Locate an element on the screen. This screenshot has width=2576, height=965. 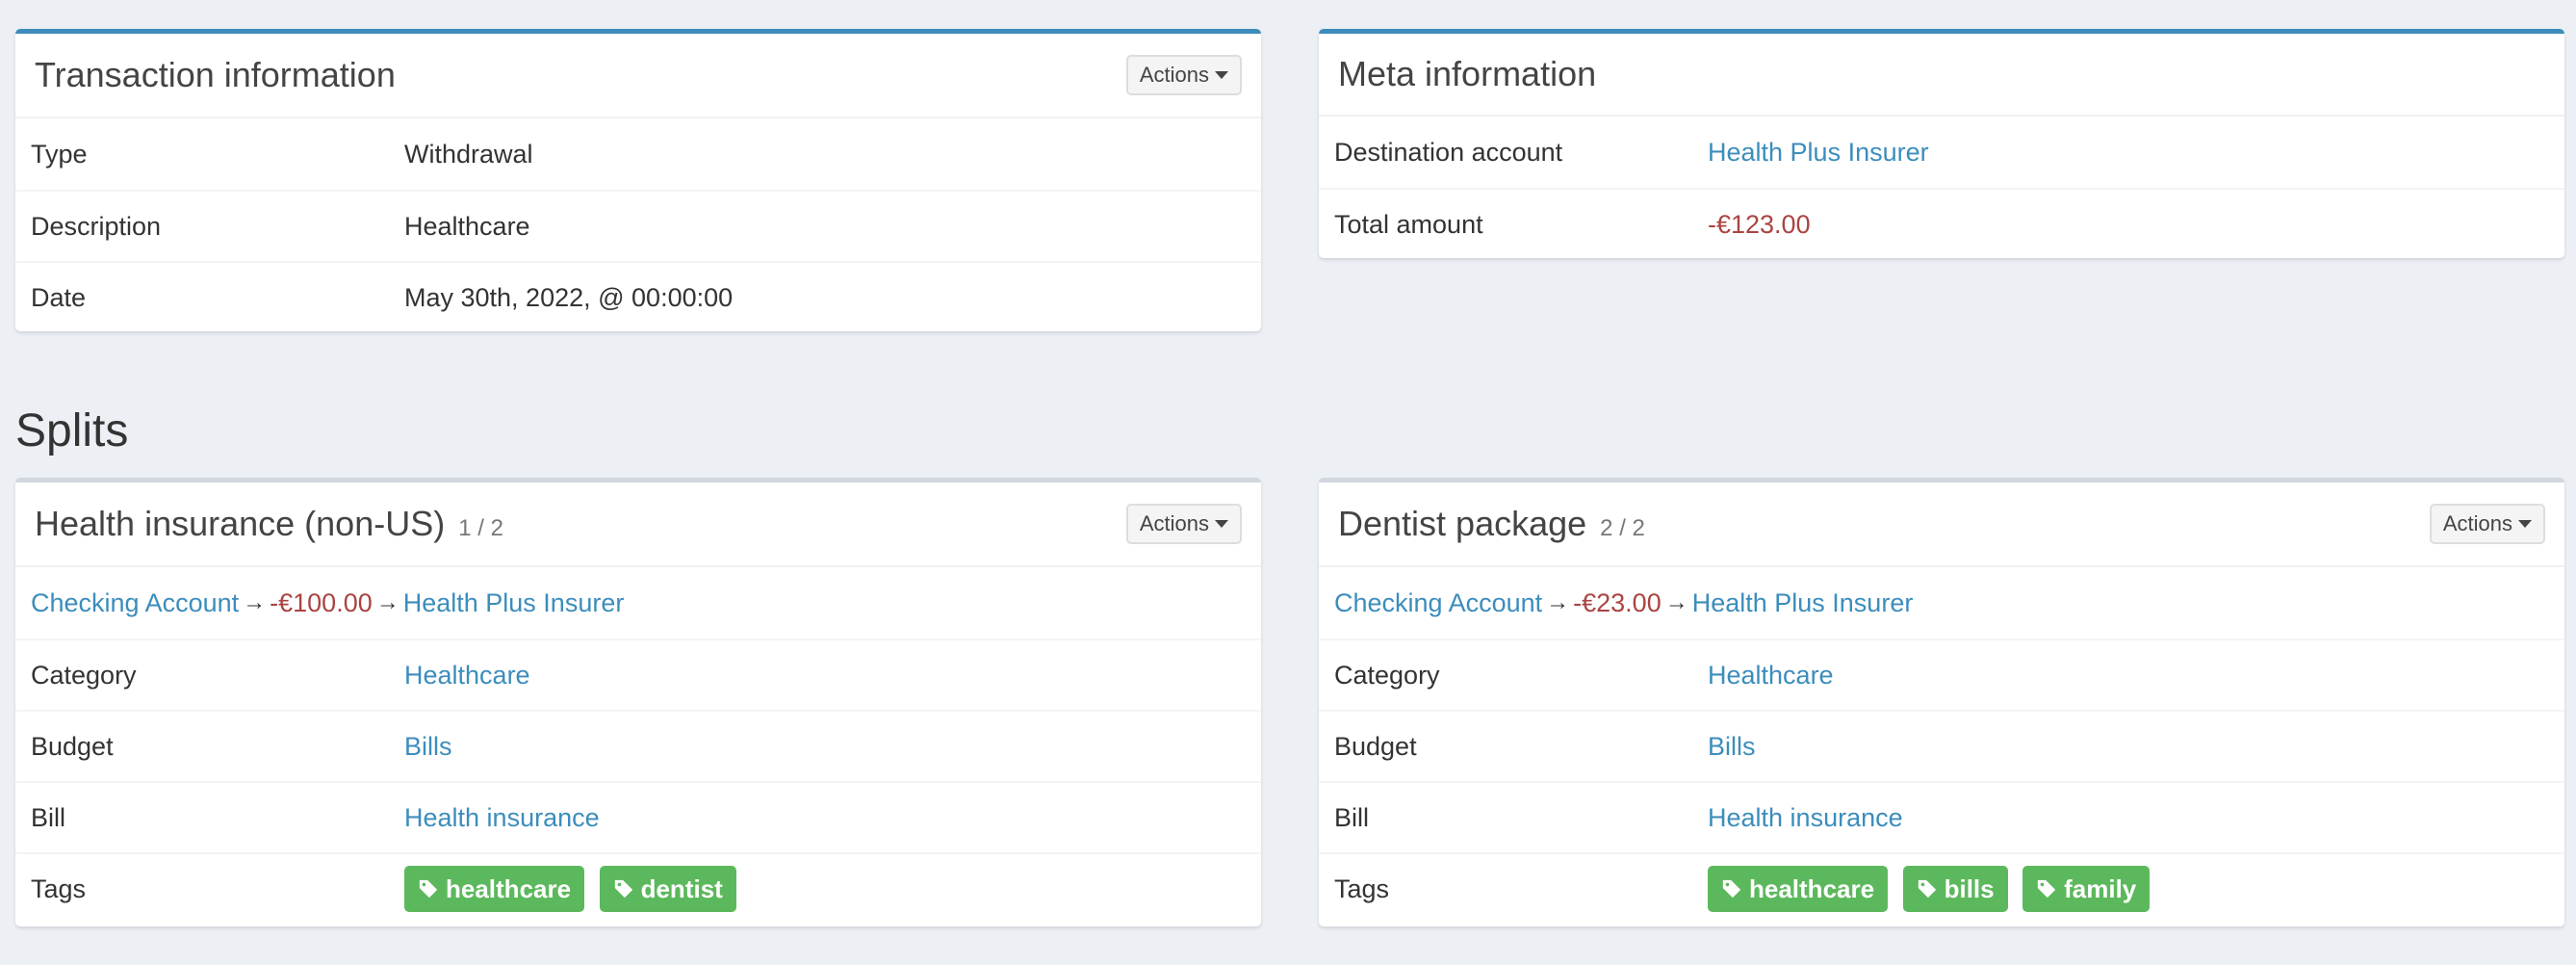
transaction-type-value: Withdrawal is located at coordinates (469, 154).